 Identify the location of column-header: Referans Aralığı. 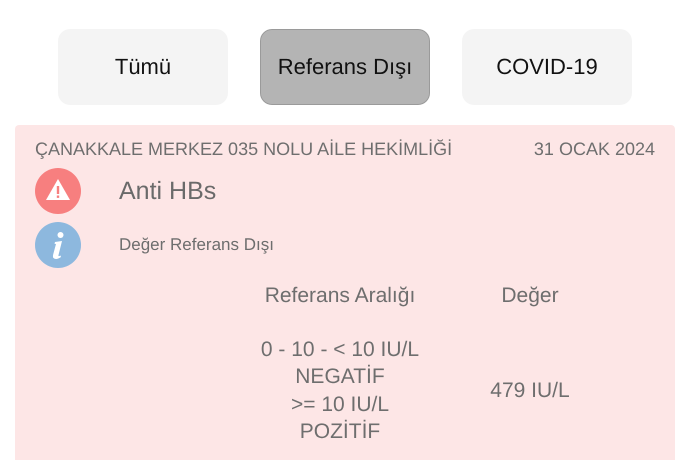
(340, 296).